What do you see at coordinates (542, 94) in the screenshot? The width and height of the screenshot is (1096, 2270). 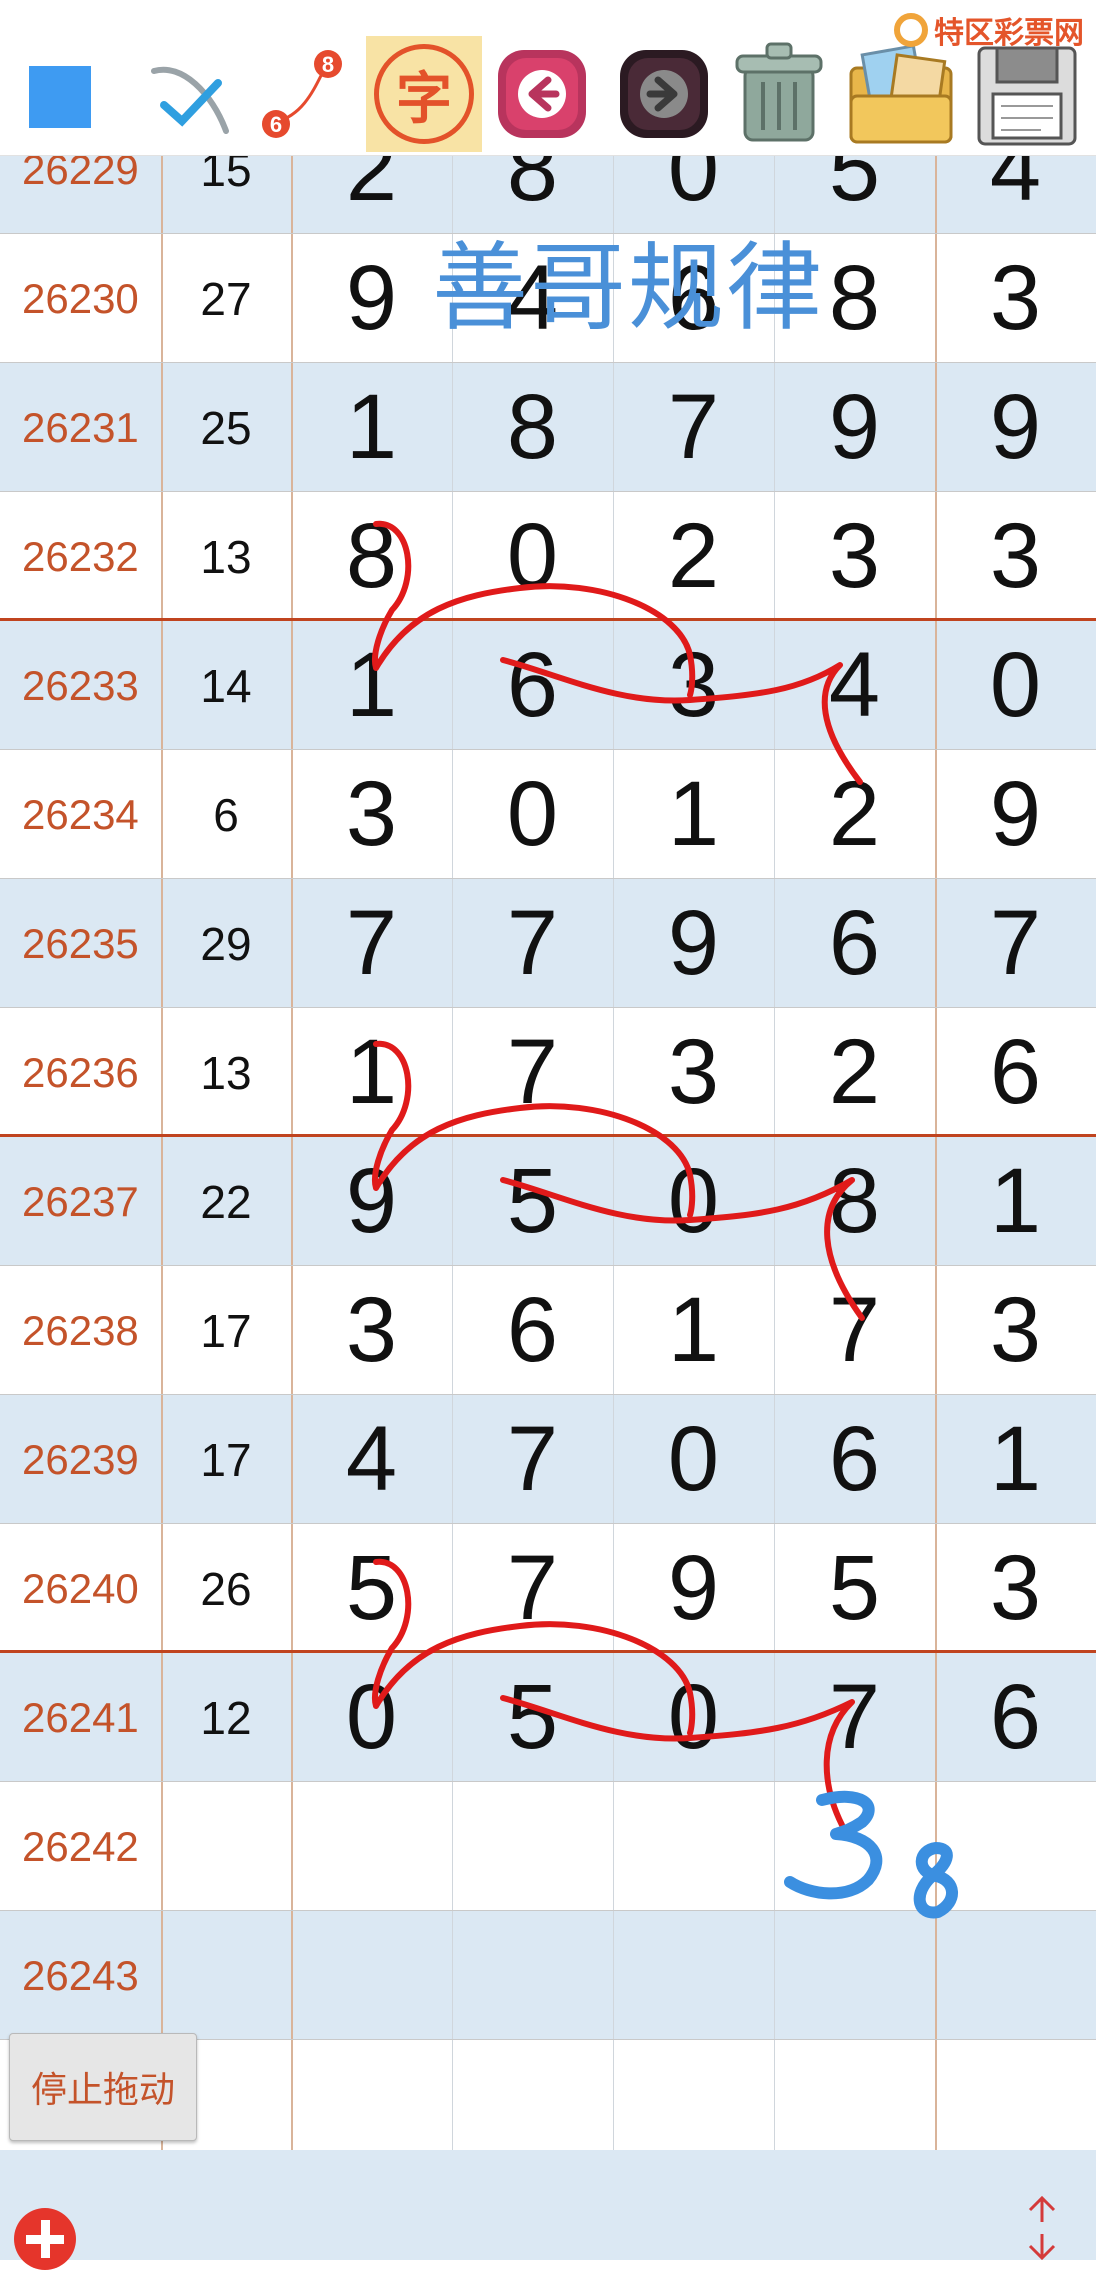 I see `undo-button` at bounding box center [542, 94].